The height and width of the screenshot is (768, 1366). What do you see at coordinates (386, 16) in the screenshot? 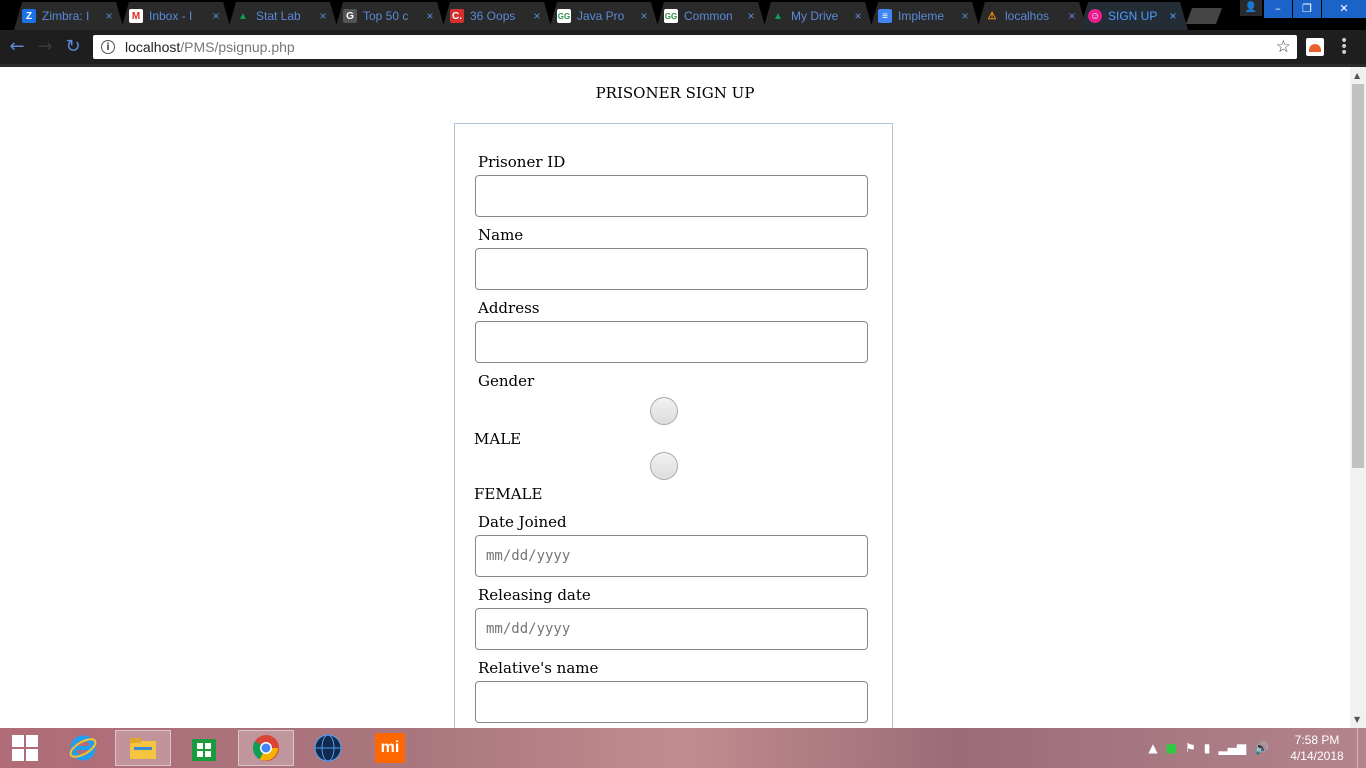
I see `tab-title: Top 50 c` at bounding box center [386, 16].